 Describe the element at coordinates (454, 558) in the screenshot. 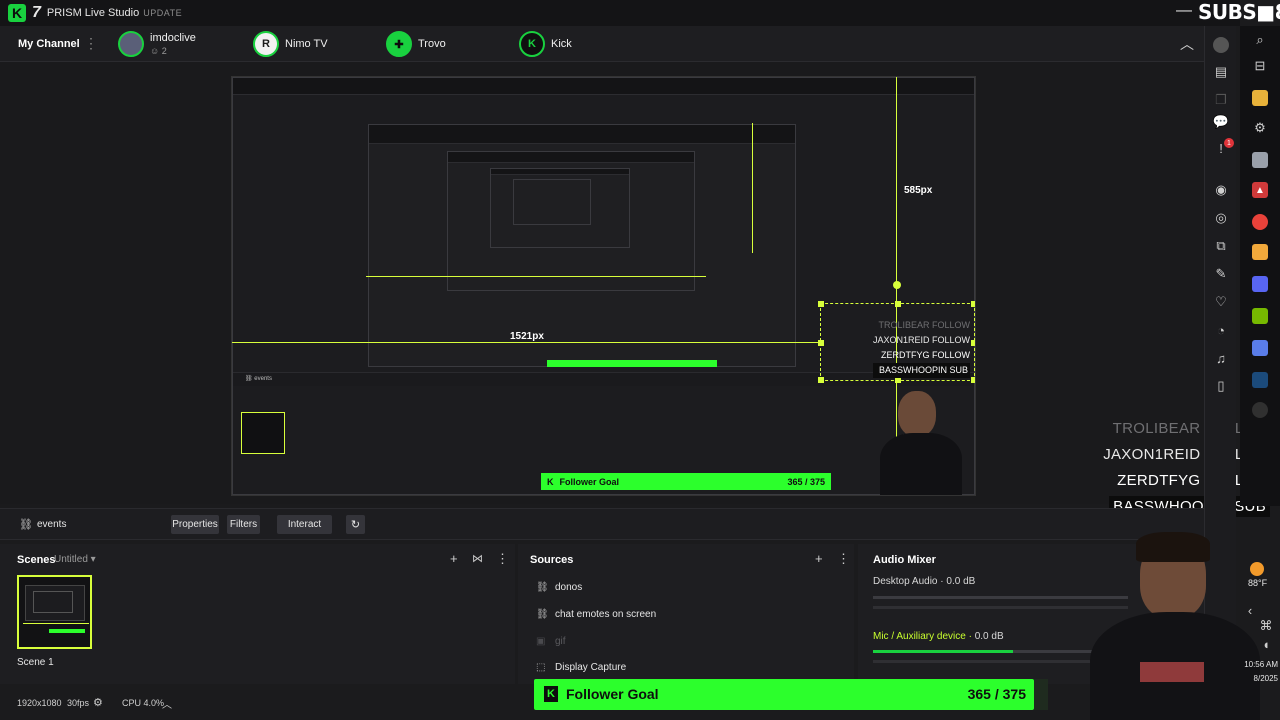

I see `add-scene-button: +` at that location.